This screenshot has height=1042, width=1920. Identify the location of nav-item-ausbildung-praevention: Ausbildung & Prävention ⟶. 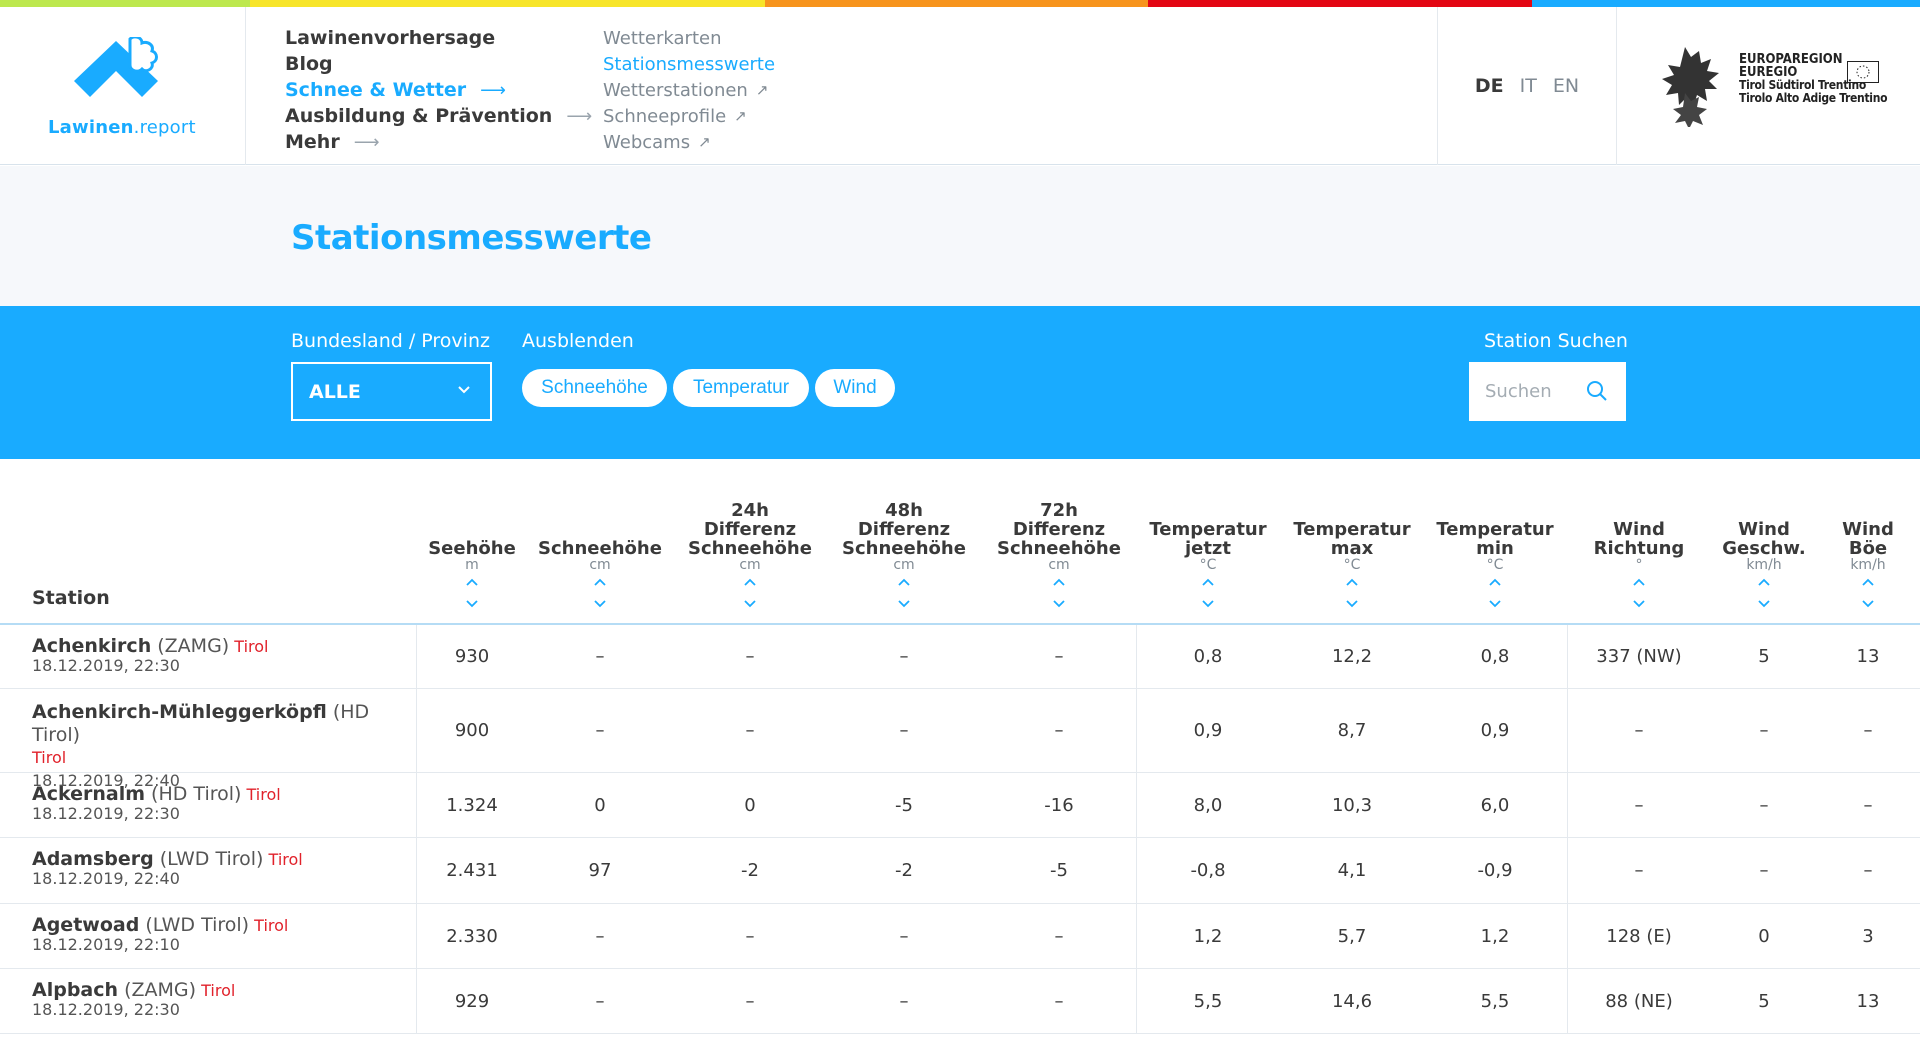
(438, 116).